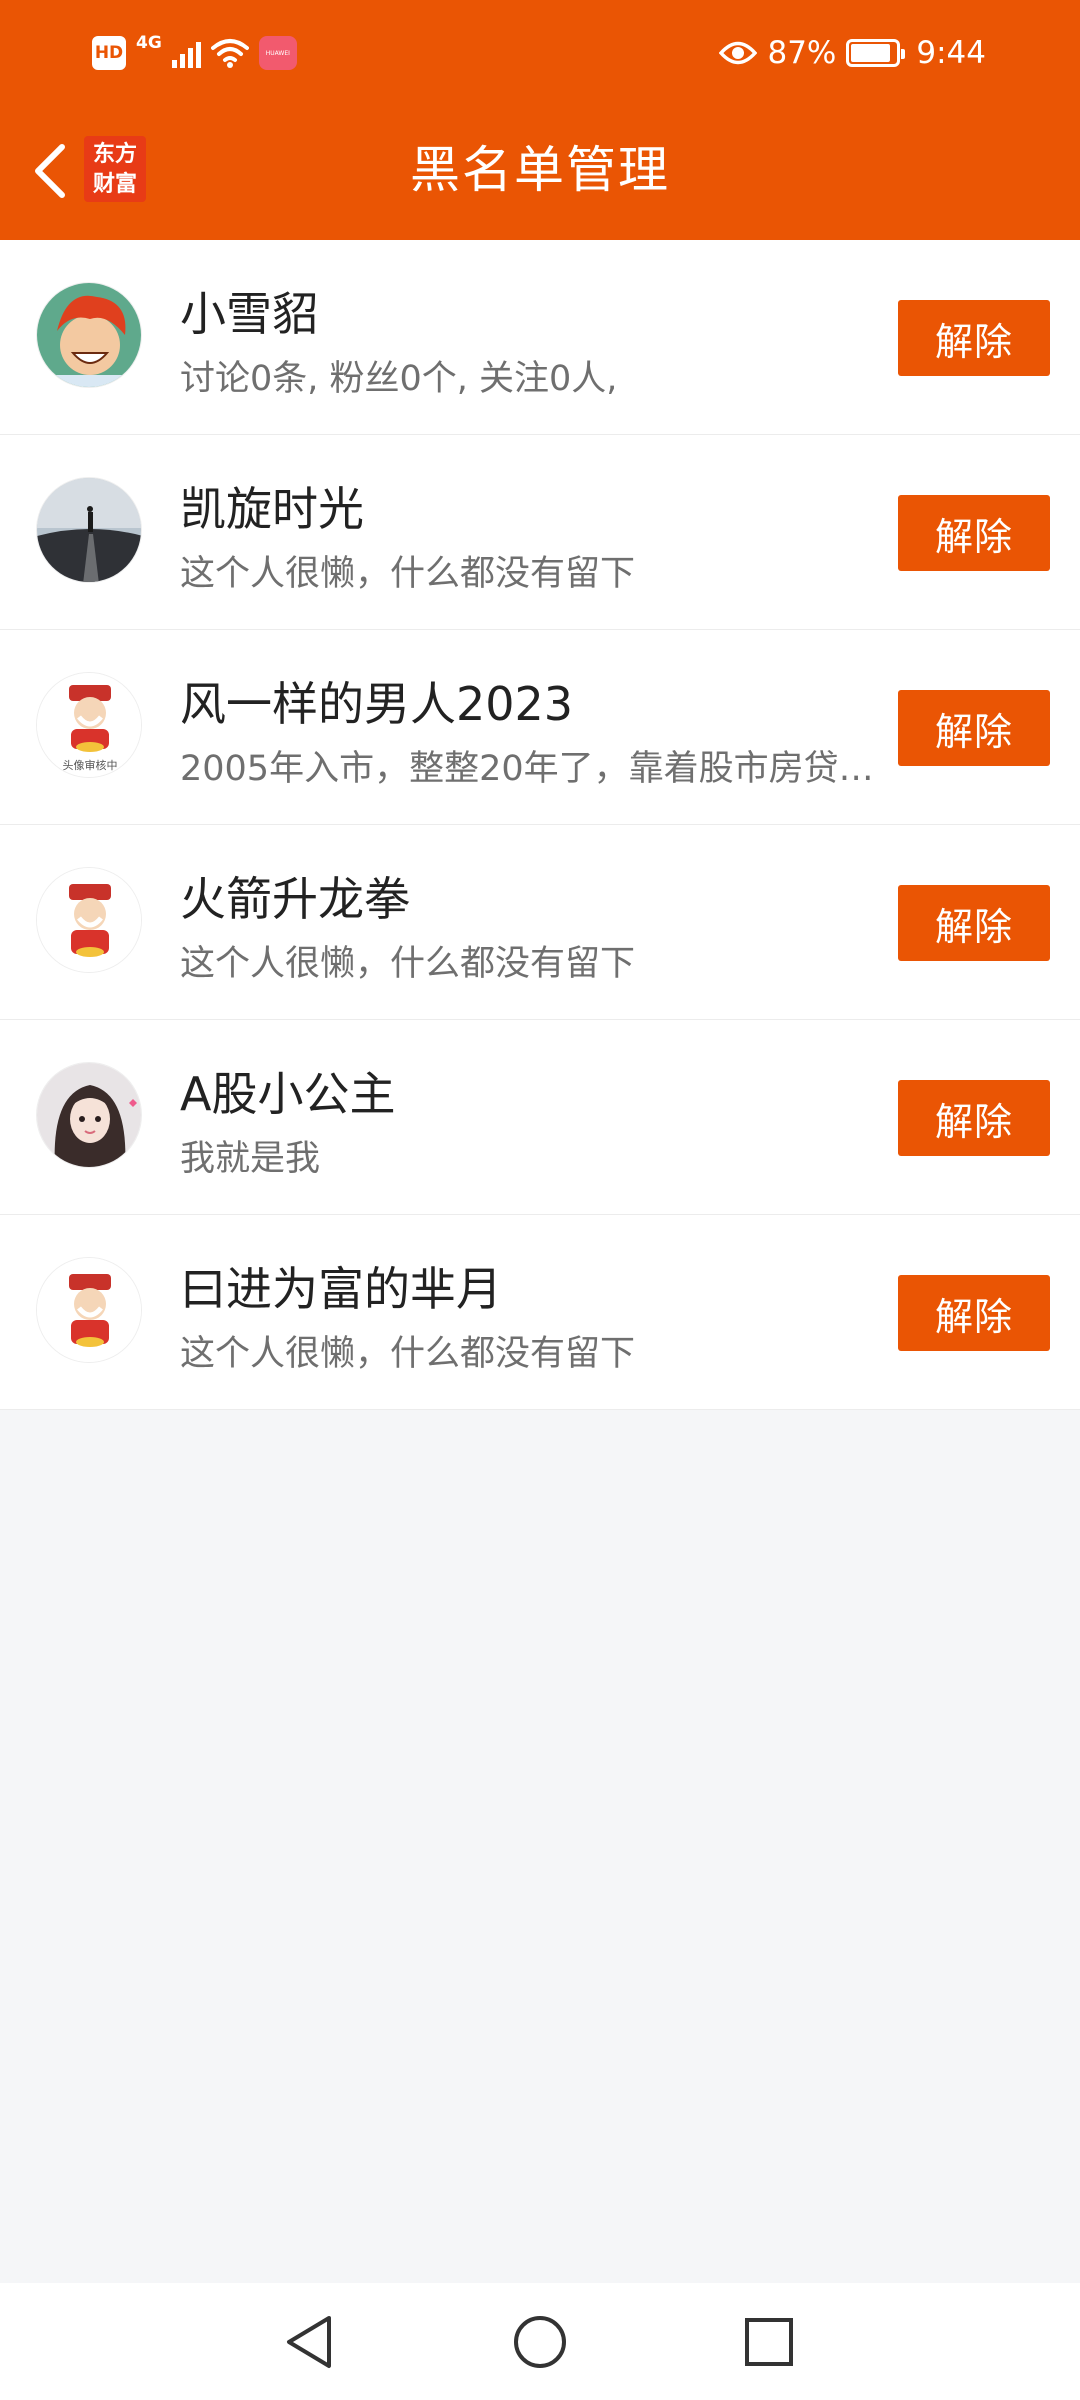 This screenshot has width=1080, height=2400. I want to click on list-item: 曰进为富的芈月 这个人很懒，什么都没有留下 解除, so click(540, 1312).